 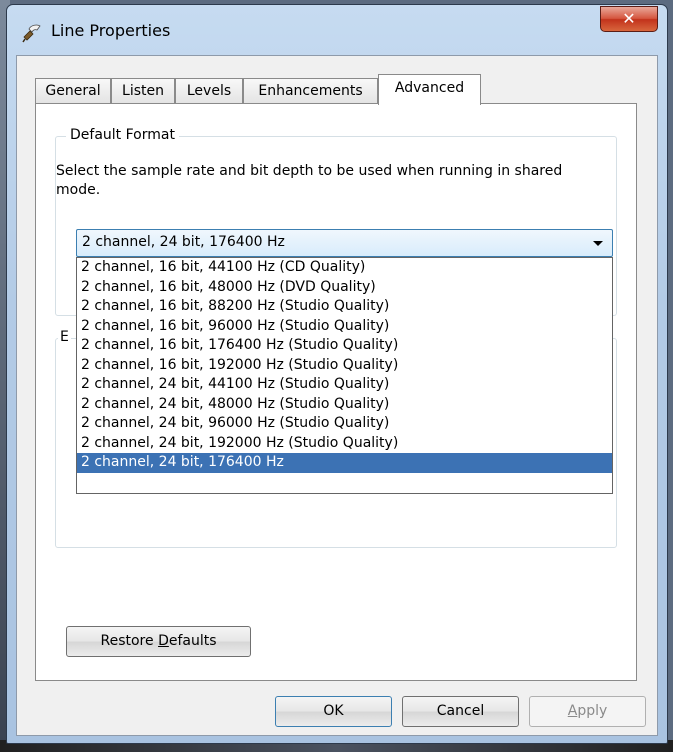 What do you see at coordinates (183, 242) in the screenshot?
I see `default-format-selected-value: 2 channel, 24 bit, 176400 Hz` at bounding box center [183, 242].